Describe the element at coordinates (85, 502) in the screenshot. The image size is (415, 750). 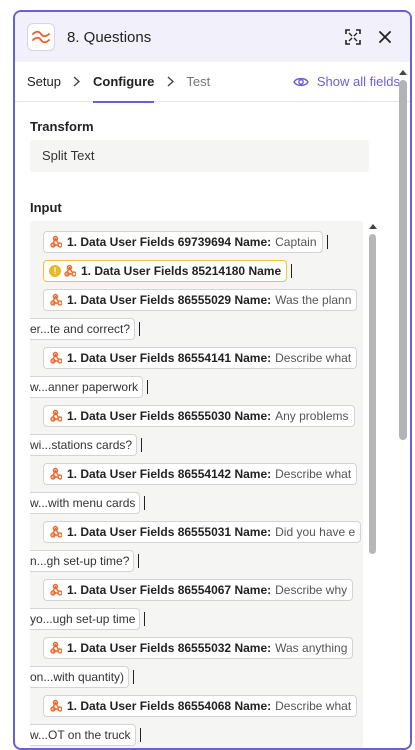
I see `field-token-continuation: w...with menu cards` at that location.